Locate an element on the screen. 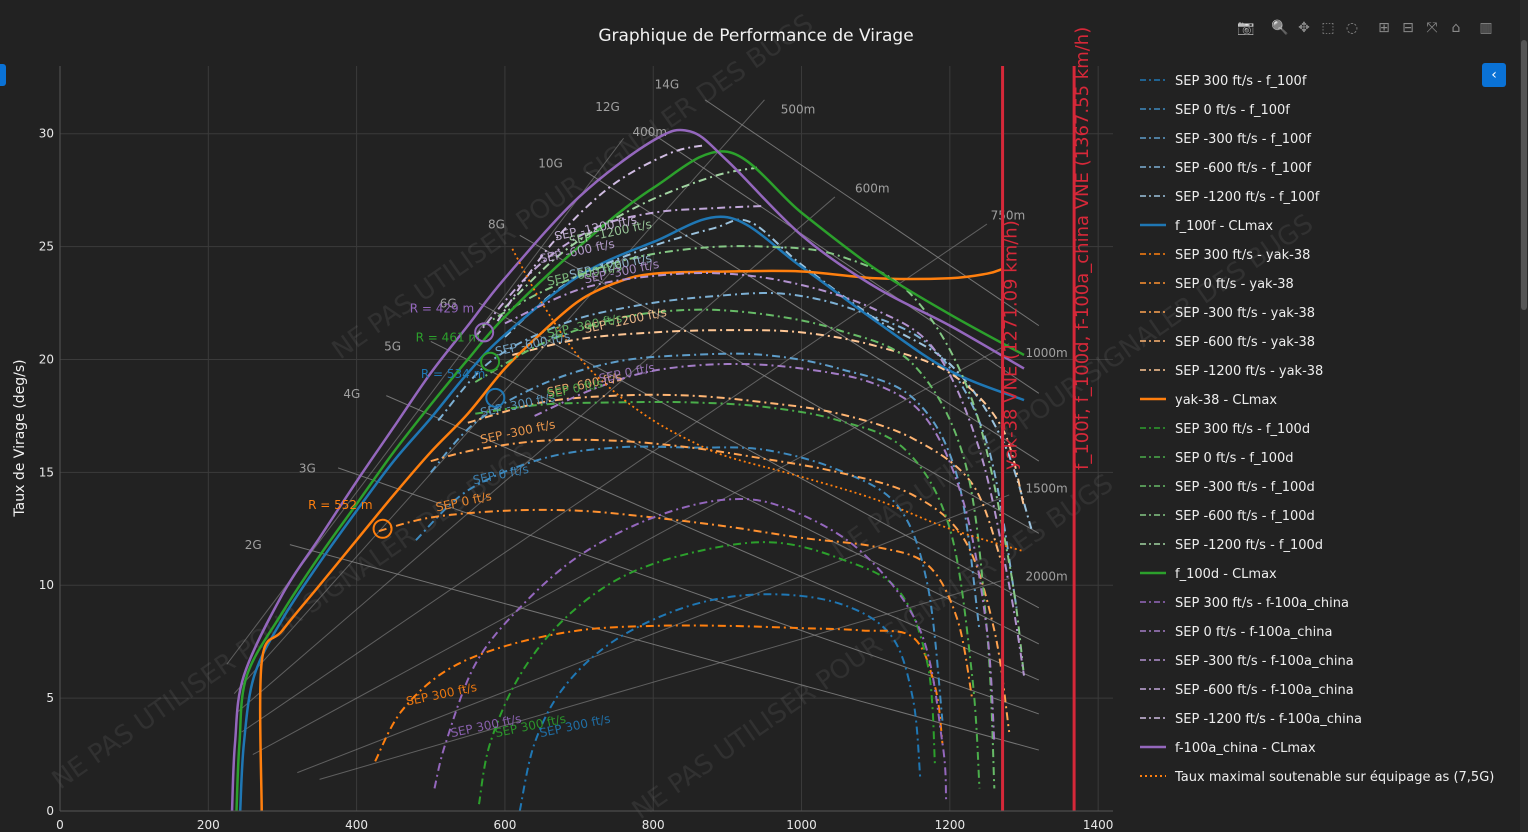  left-panel-tab is located at coordinates (3, 75).